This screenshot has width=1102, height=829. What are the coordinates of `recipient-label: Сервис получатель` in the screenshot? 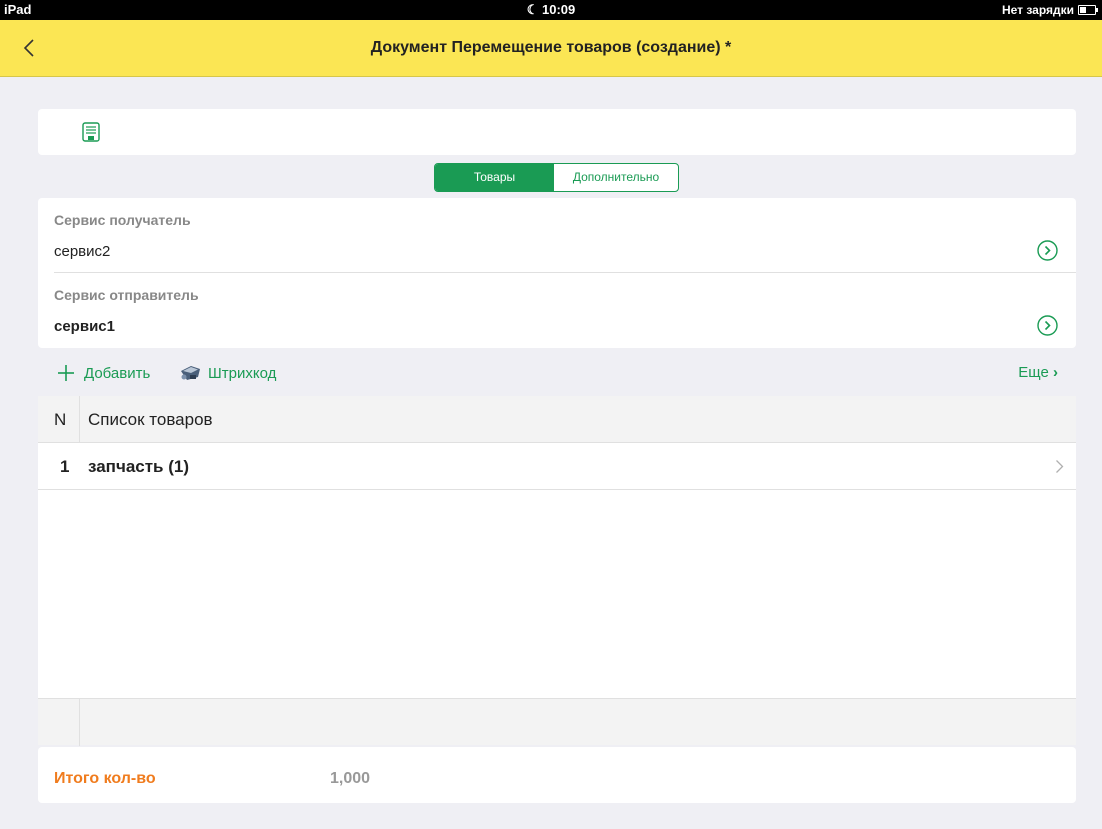 It's located at (122, 220).